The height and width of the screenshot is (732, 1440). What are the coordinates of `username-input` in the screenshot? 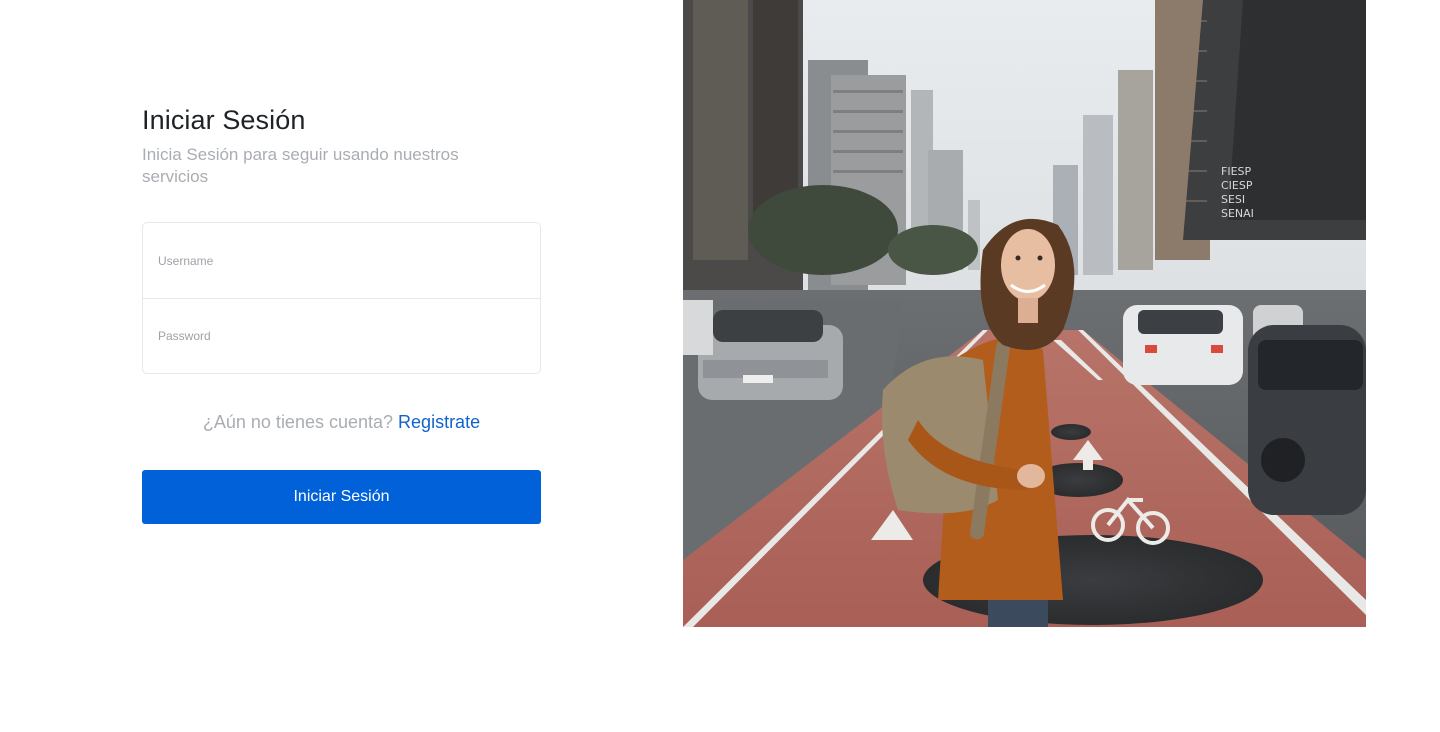 It's located at (341, 260).